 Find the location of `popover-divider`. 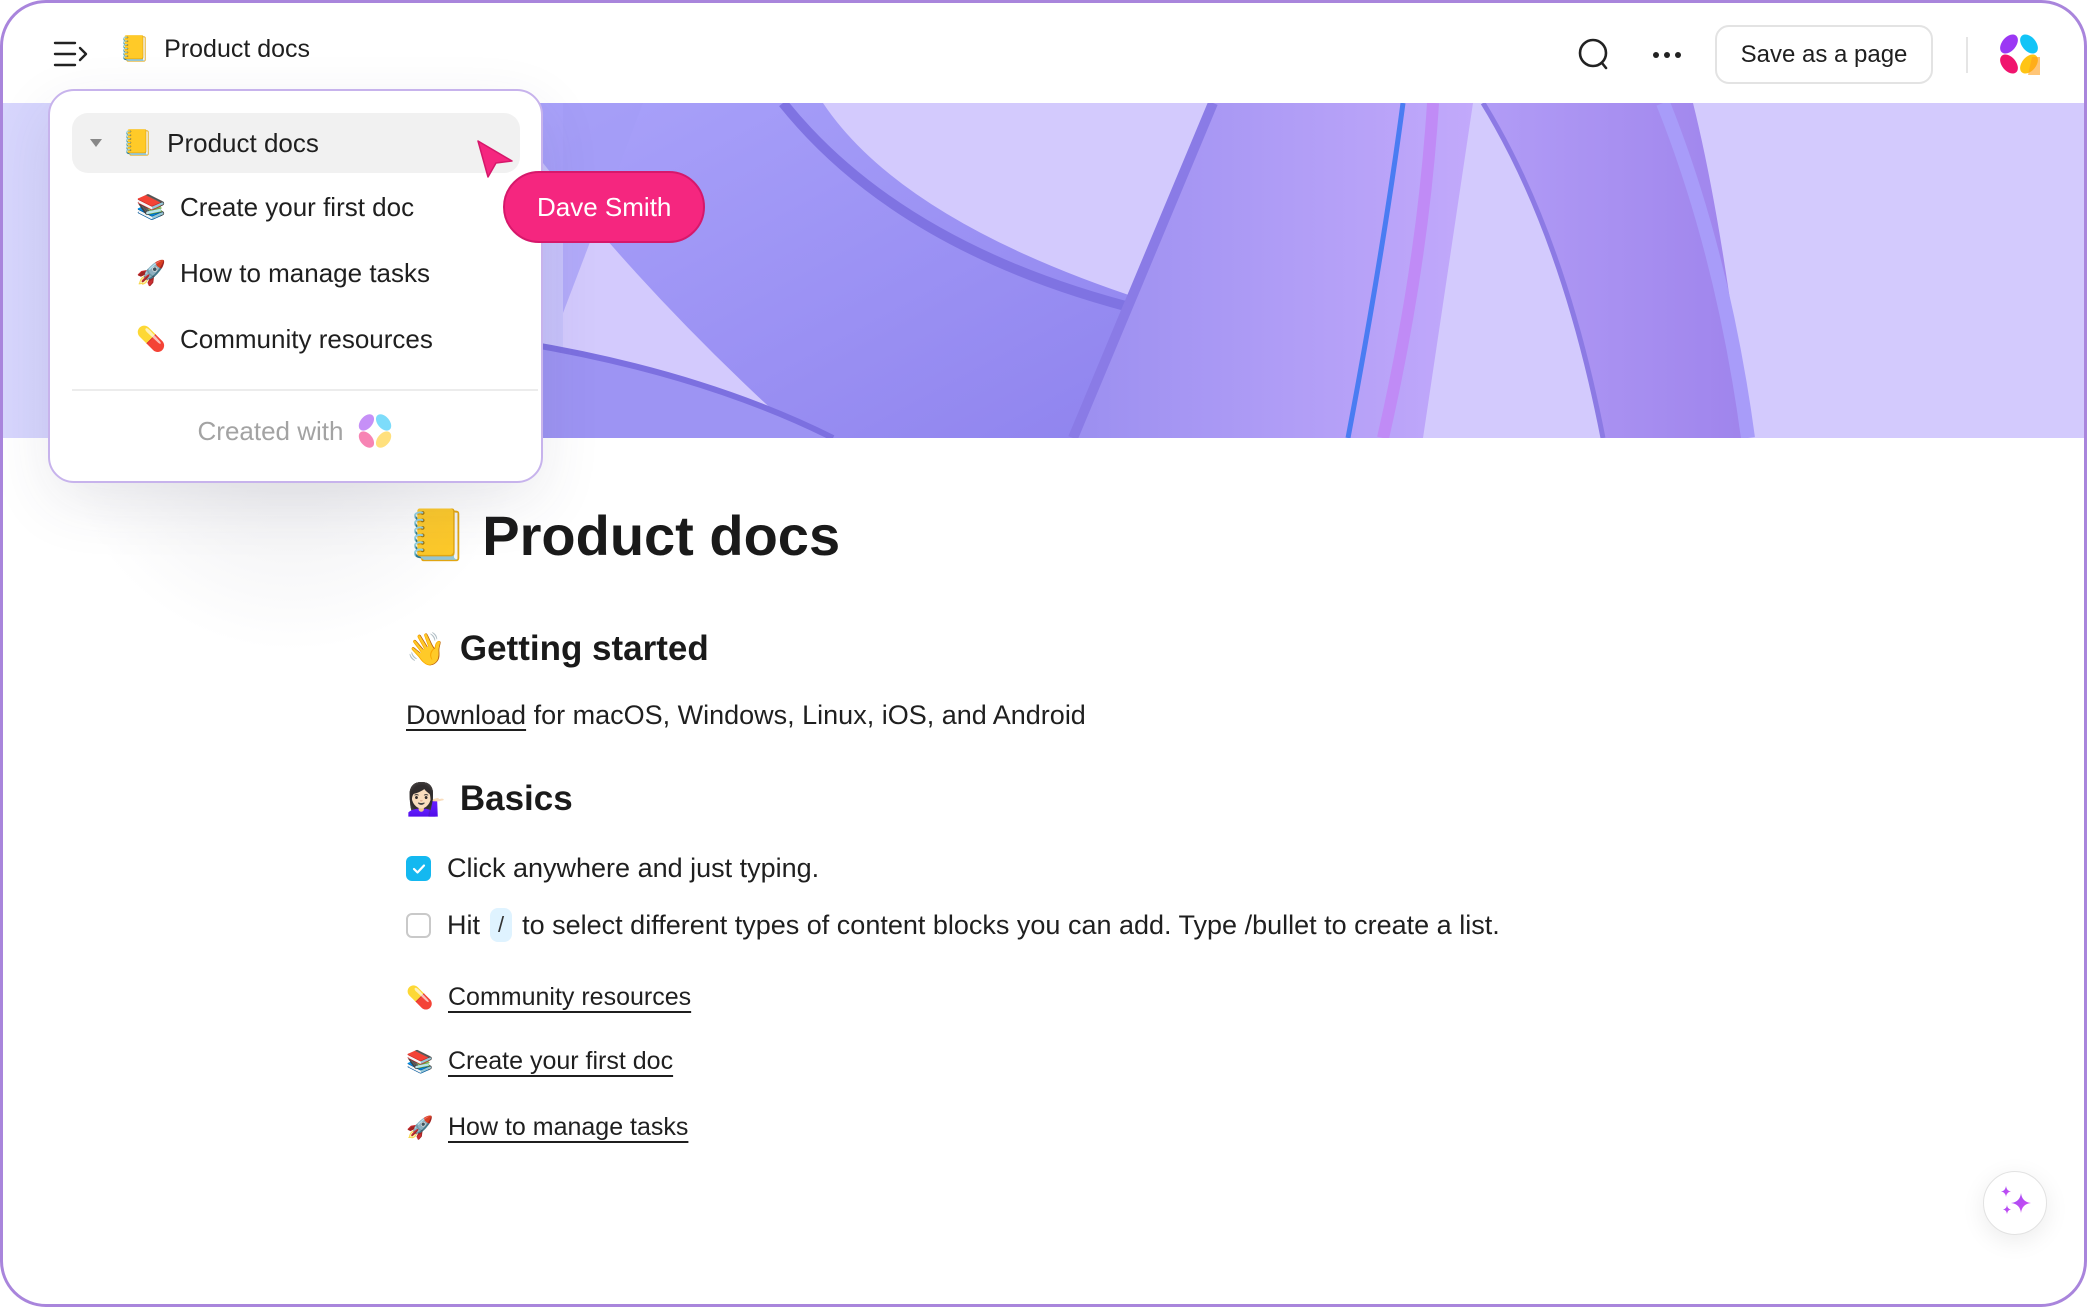

popover-divider is located at coordinates (305, 390).